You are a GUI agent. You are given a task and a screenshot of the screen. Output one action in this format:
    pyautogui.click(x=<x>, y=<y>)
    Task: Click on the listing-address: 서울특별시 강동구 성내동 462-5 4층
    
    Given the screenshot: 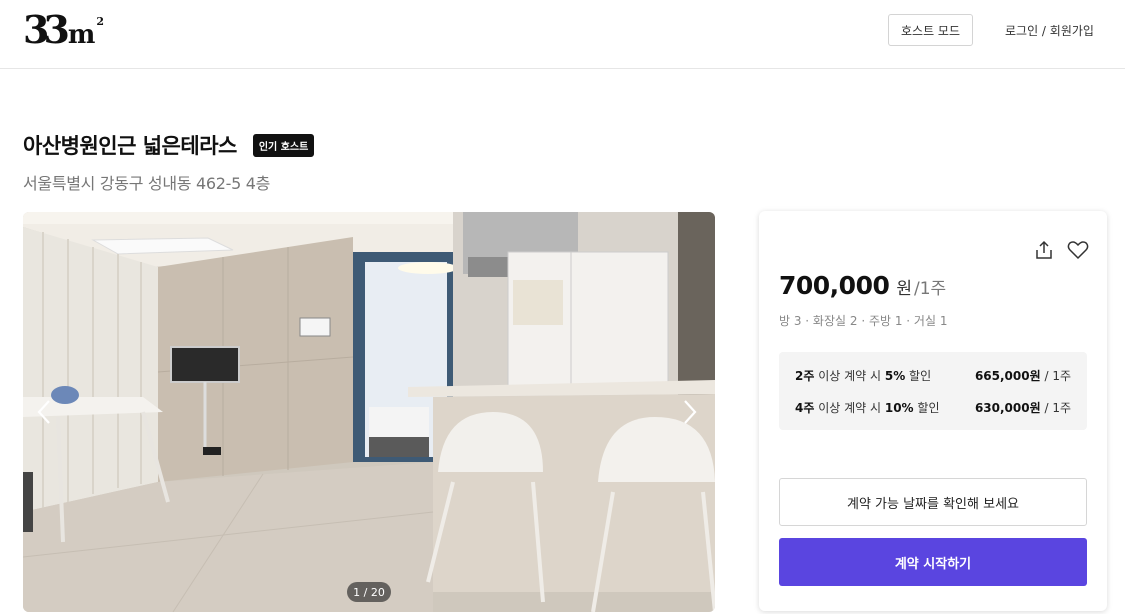 What is the action you would take?
    pyautogui.click(x=147, y=183)
    